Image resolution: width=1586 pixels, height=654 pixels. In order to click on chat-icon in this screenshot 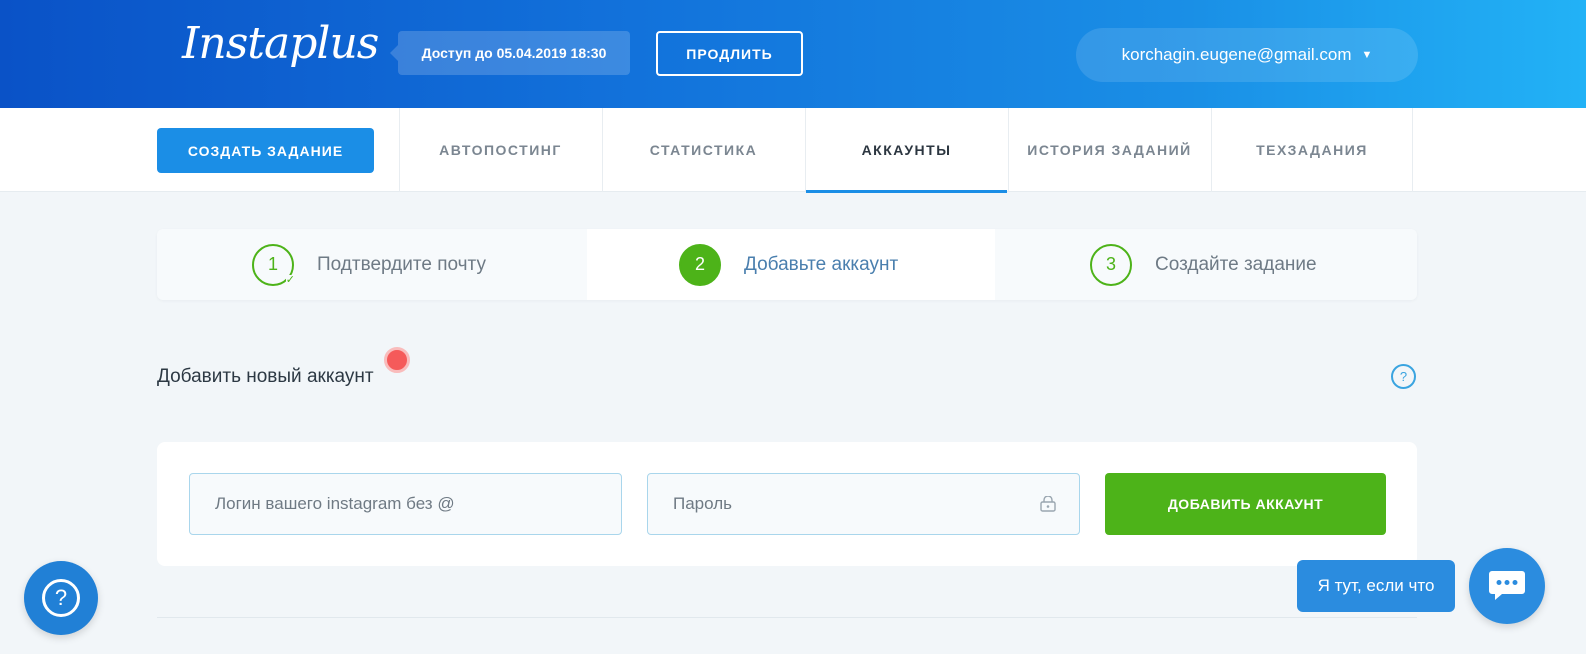, I will do `click(1507, 585)`.